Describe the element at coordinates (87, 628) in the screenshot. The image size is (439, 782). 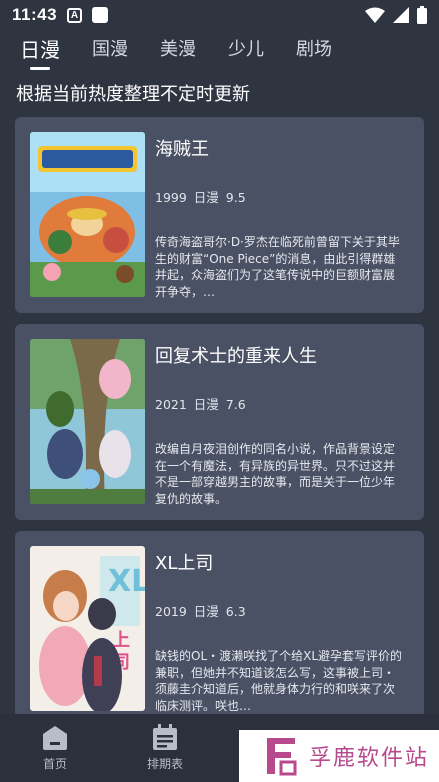
I see `poster-image: XL 上 司` at that location.